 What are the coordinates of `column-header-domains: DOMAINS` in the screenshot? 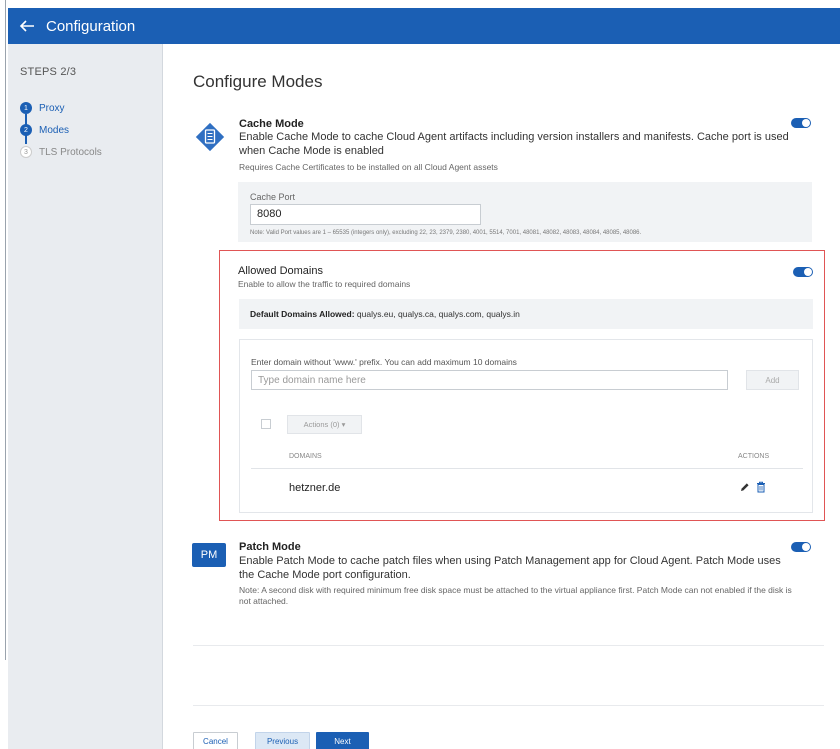 It's located at (305, 456).